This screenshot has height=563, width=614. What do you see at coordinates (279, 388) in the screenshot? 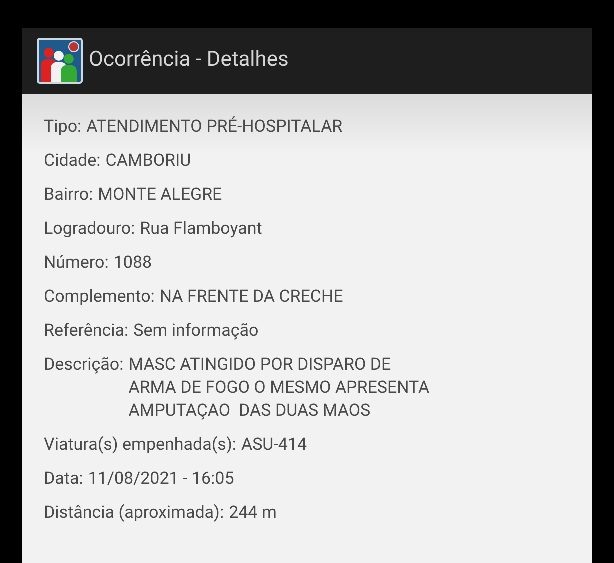
I see `field-value: ARMA DE FOGO O MESMO APRESENTA` at bounding box center [279, 388].